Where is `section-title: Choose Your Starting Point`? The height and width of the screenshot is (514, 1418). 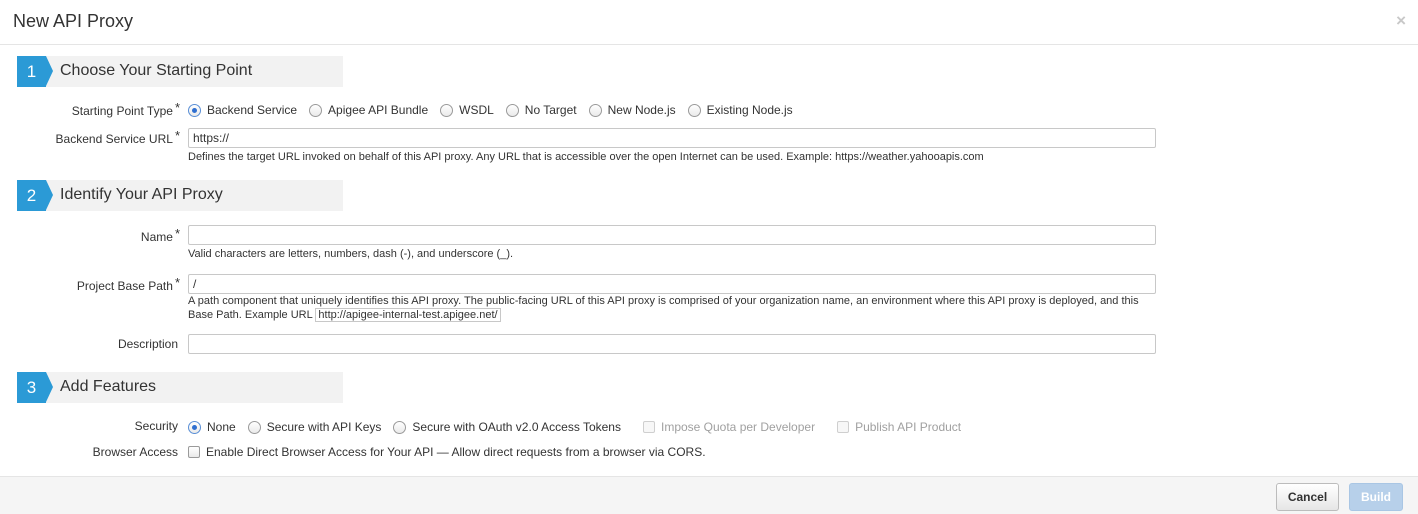
section-title: Choose Your Starting Point is located at coordinates (156, 70).